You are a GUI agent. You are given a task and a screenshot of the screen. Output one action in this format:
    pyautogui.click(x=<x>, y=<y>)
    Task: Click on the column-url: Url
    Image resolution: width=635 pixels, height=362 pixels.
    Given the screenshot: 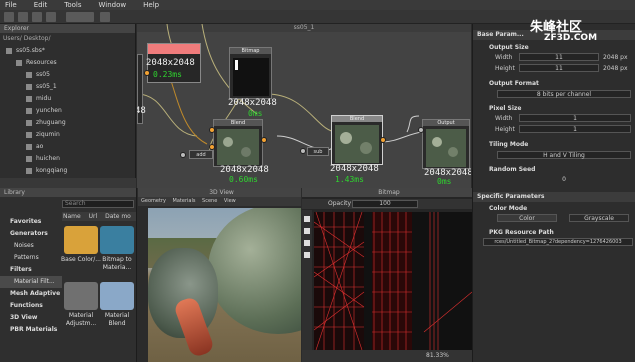 What is the action you would take?
    pyautogui.click(x=93, y=216)
    